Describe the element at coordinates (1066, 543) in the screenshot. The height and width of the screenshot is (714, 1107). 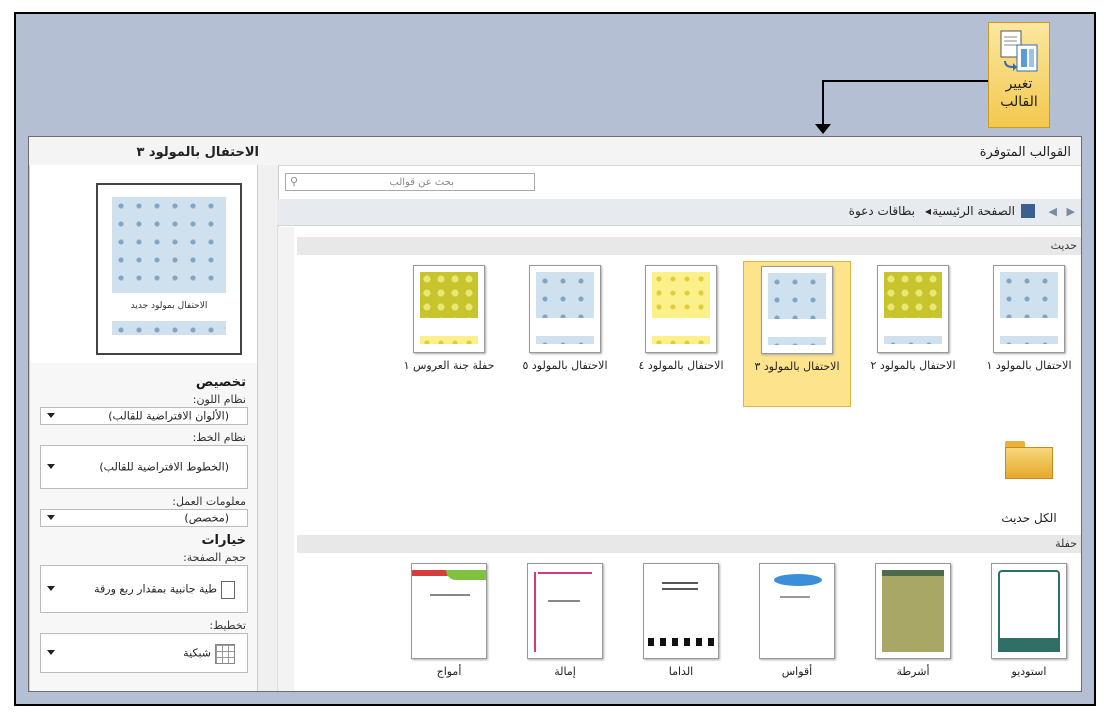
I see `section-party-label: حفلة` at that location.